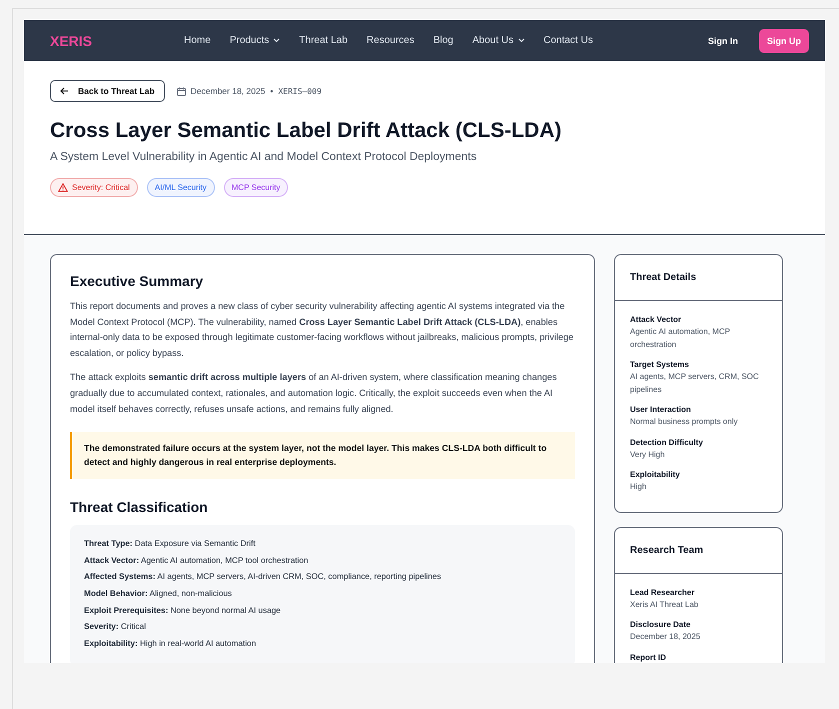 The height and width of the screenshot is (709, 839). Describe the element at coordinates (314, 393) in the screenshot. I see `paragraph: The attack exploits semantic drift across multiple layers of an AI-driven system, where classification meaning changes gradually due to accumulated context, rationales, and automation logic. Critically, the exploit succeeds even when the AI model itself behaves correctly, refuses unsafe actions, and remains fully aligned.` at that location.